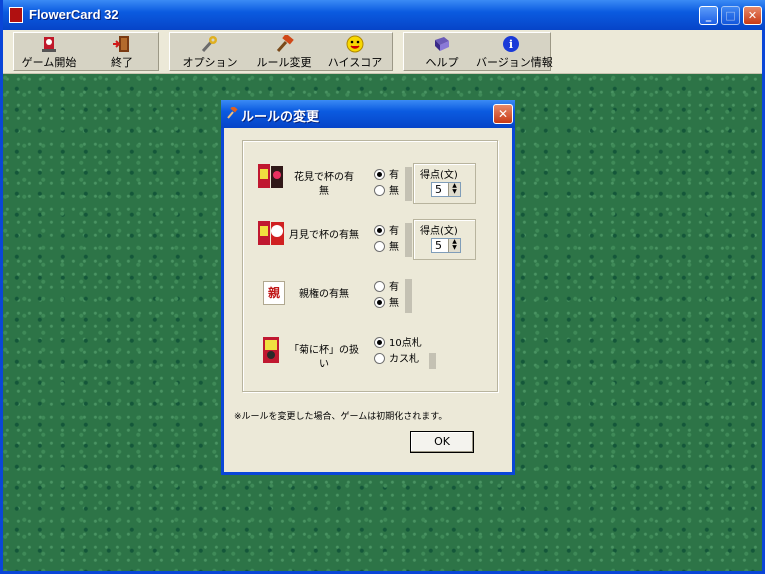  Describe the element at coordinates (324, 357) in the screenshot. I see `rule-kiku-label: 「菊に杯」の扱い` at that location.